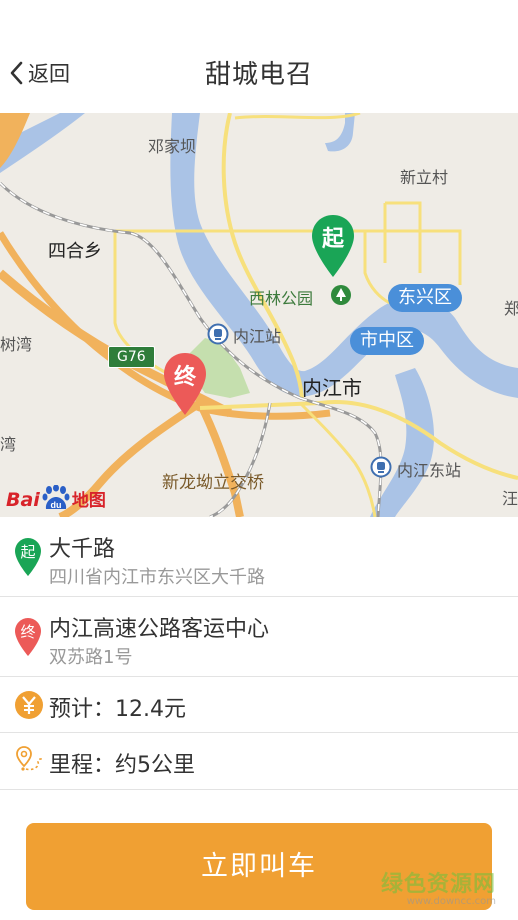 The image size is (518, 920). I want to click on page-title: 甜城电召, so click(258, 75).